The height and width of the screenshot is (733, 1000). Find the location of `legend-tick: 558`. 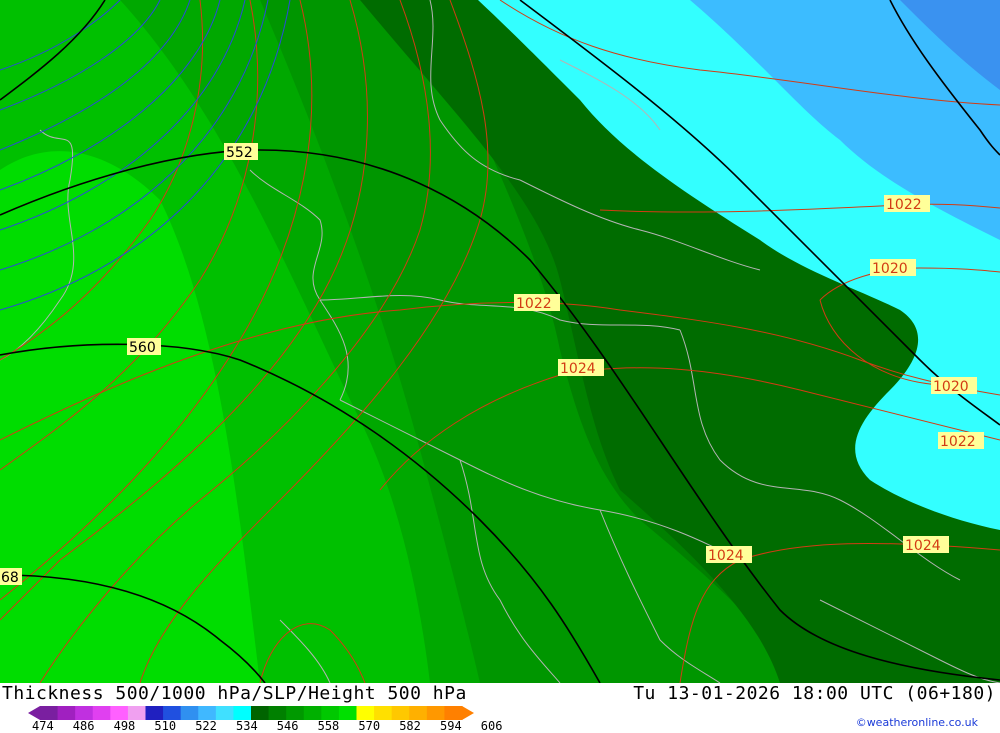

legend-tick: 558 is located at coordinates (328, 726).